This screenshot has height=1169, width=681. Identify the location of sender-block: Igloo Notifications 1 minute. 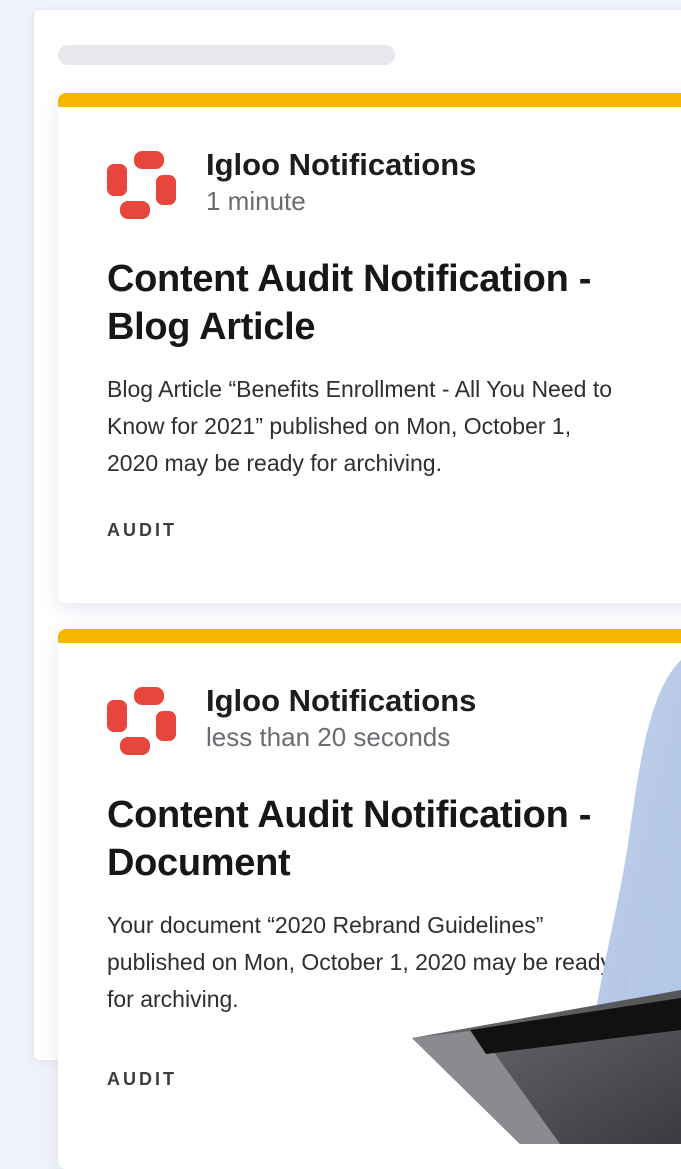
(341, 181).